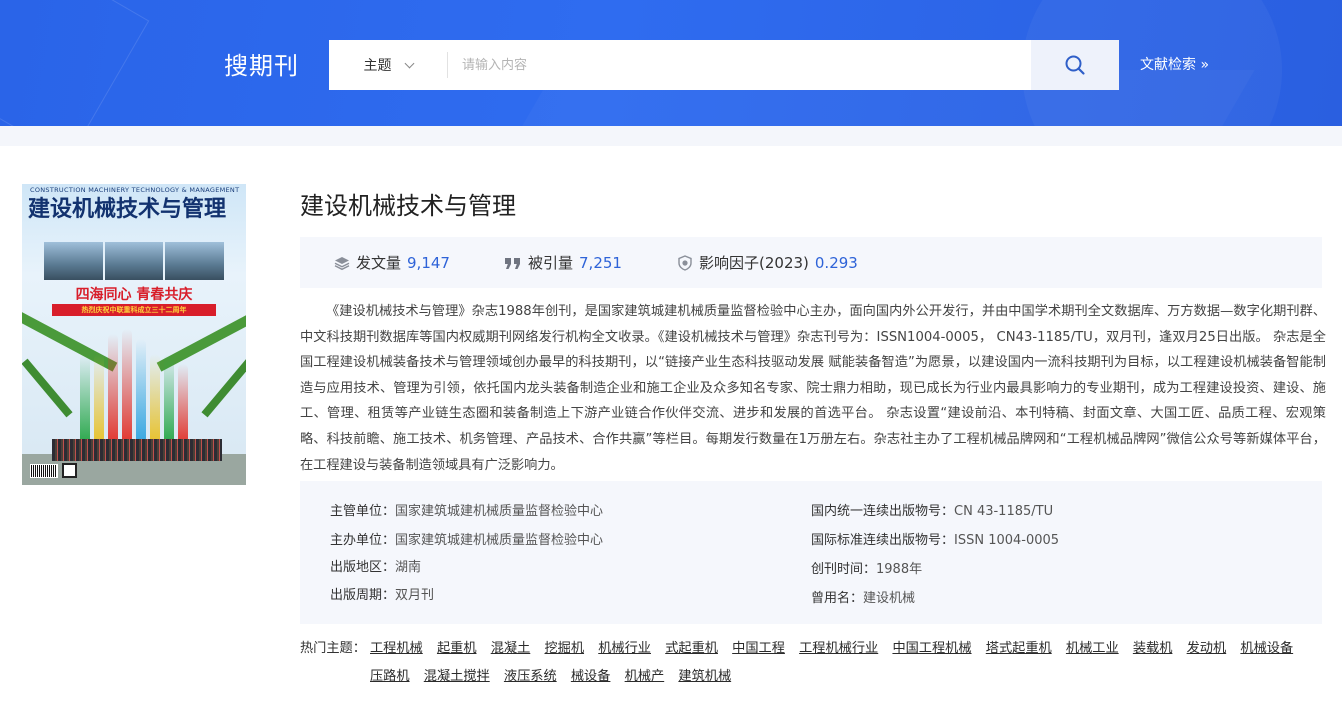 The image size is (1342, 716). I want to click on meta-supervisor-value: 国家建筑城建机械质量监督检验中心, so click(499, 511).